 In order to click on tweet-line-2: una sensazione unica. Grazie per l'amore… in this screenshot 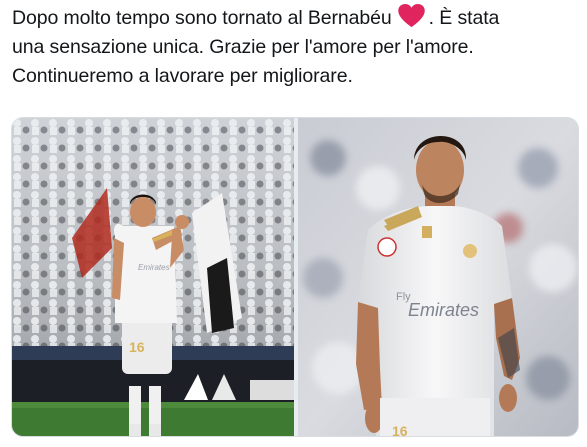, I will do `click(243, 47)`.